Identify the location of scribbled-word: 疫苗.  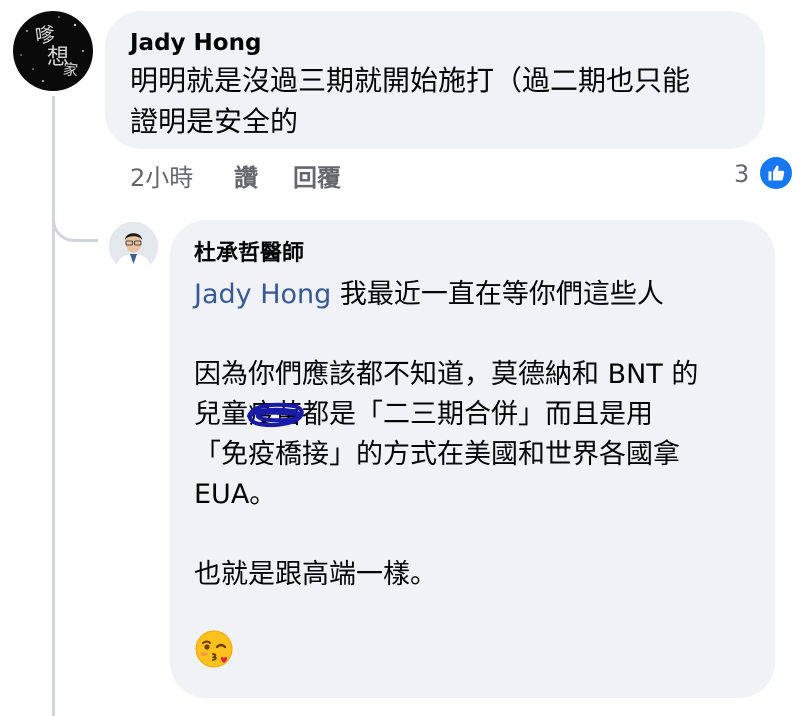
(275, 415).